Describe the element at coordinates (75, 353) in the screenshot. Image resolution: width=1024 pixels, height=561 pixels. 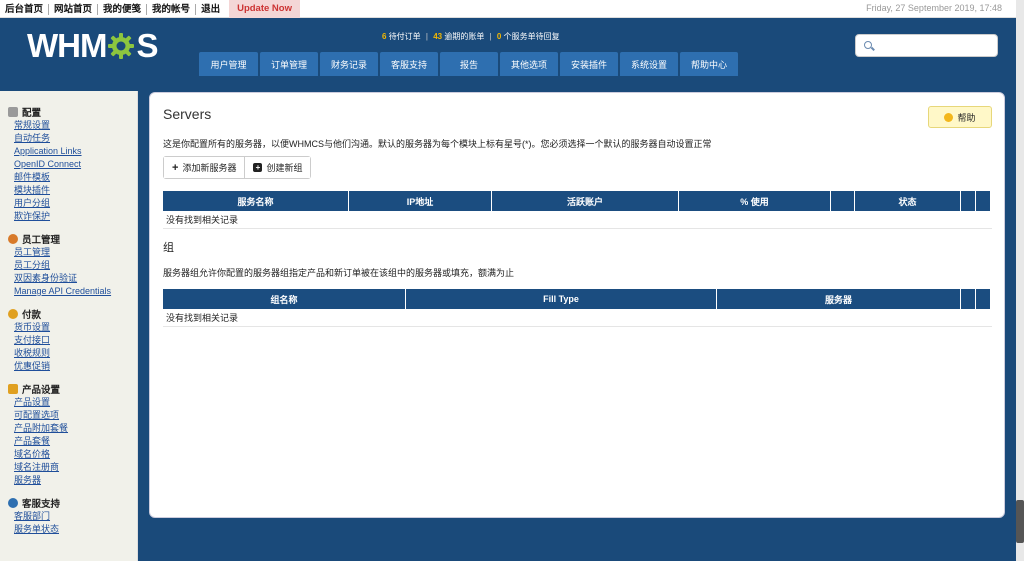
I see `sidebar-link-tax-rules: 收税规则` at that location.